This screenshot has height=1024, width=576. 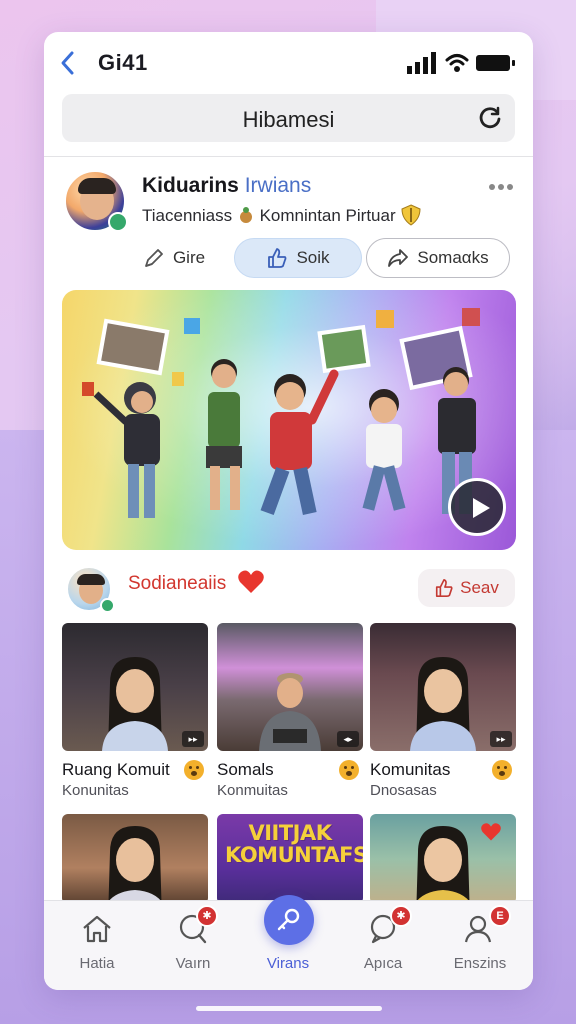 What do you see at coordinates (383, 963) in the screenshot?
I see `tab-label: Apıca` at bounding box center [383, 963].